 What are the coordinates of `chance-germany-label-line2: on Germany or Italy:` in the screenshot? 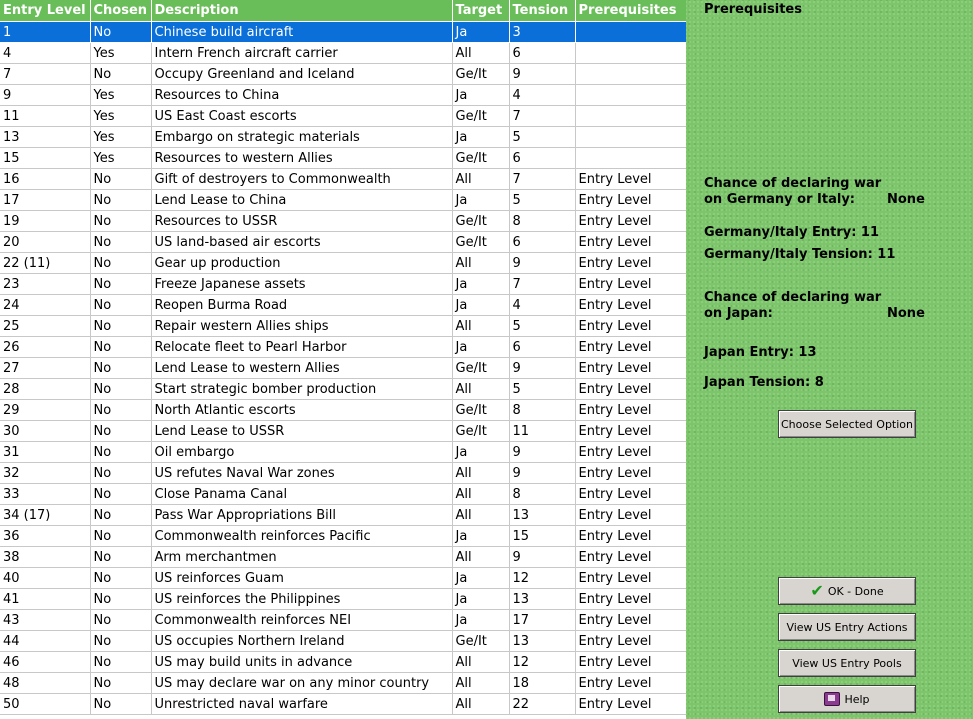 It's located at (780, 199).